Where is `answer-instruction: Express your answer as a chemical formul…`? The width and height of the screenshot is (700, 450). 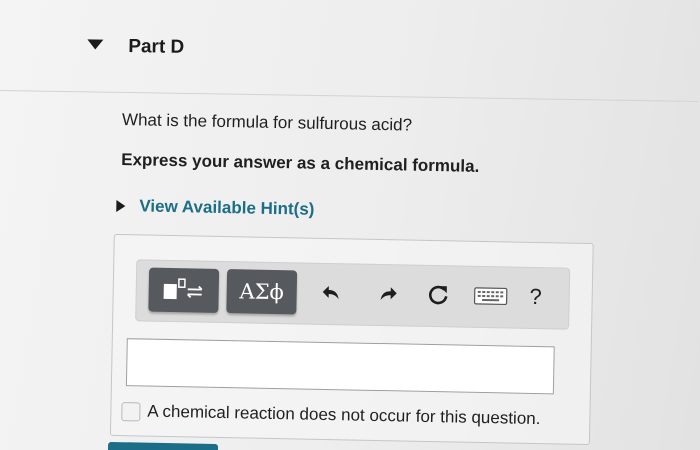
answer-instruction: Express your answer as a chemical formul… is located at coordinates (300, 163).